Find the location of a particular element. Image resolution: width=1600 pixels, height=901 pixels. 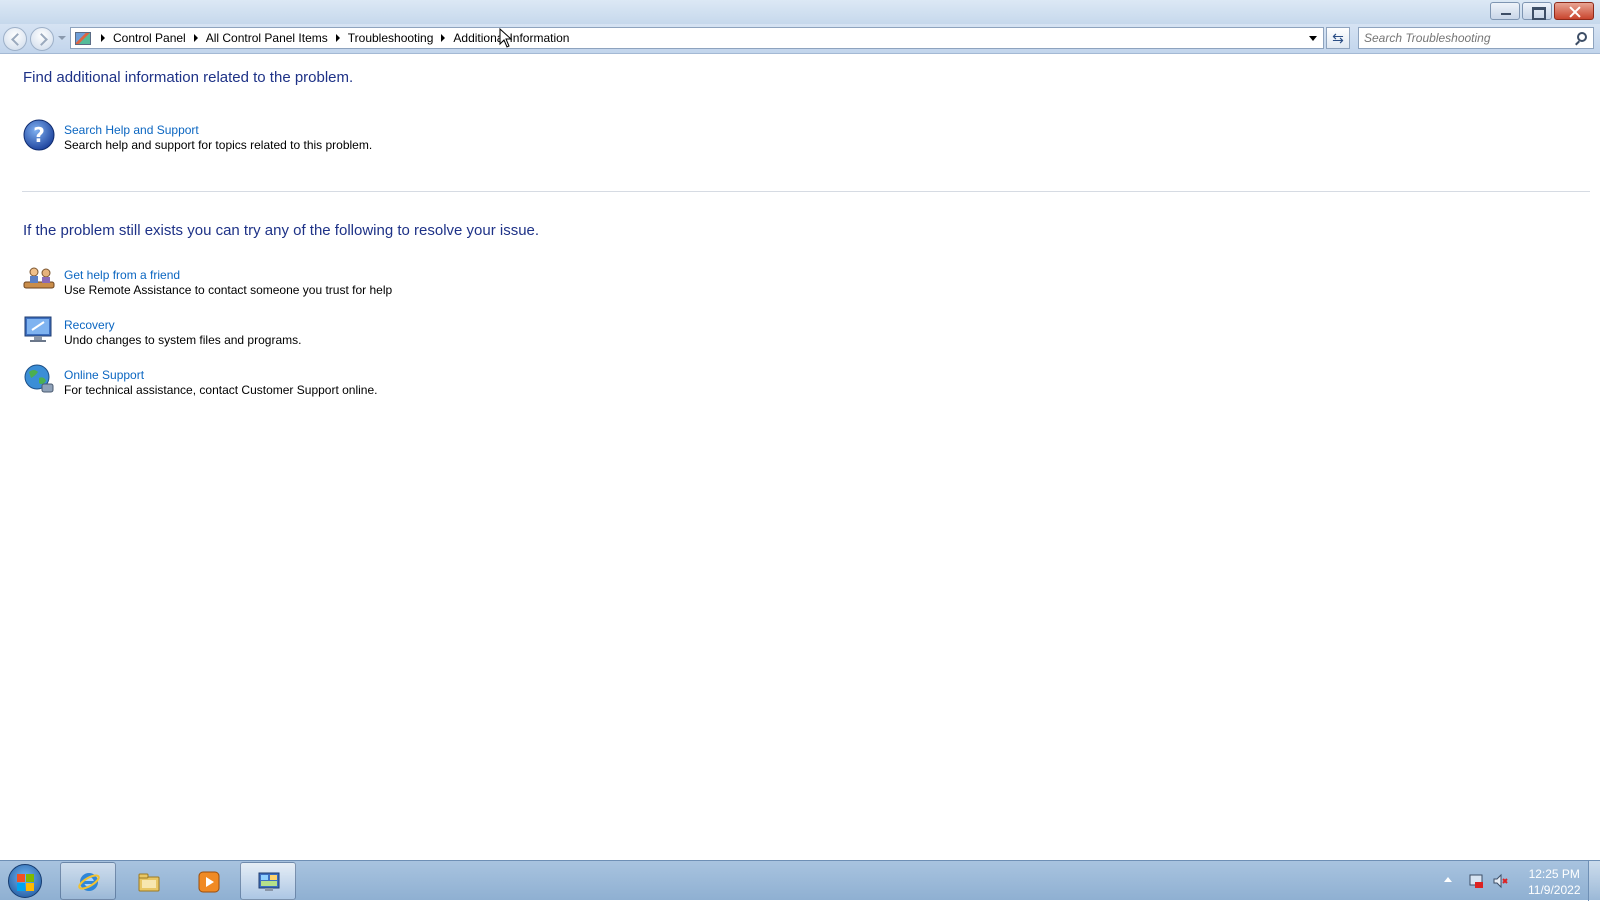

section-divider is located at coordinates (806, 191).